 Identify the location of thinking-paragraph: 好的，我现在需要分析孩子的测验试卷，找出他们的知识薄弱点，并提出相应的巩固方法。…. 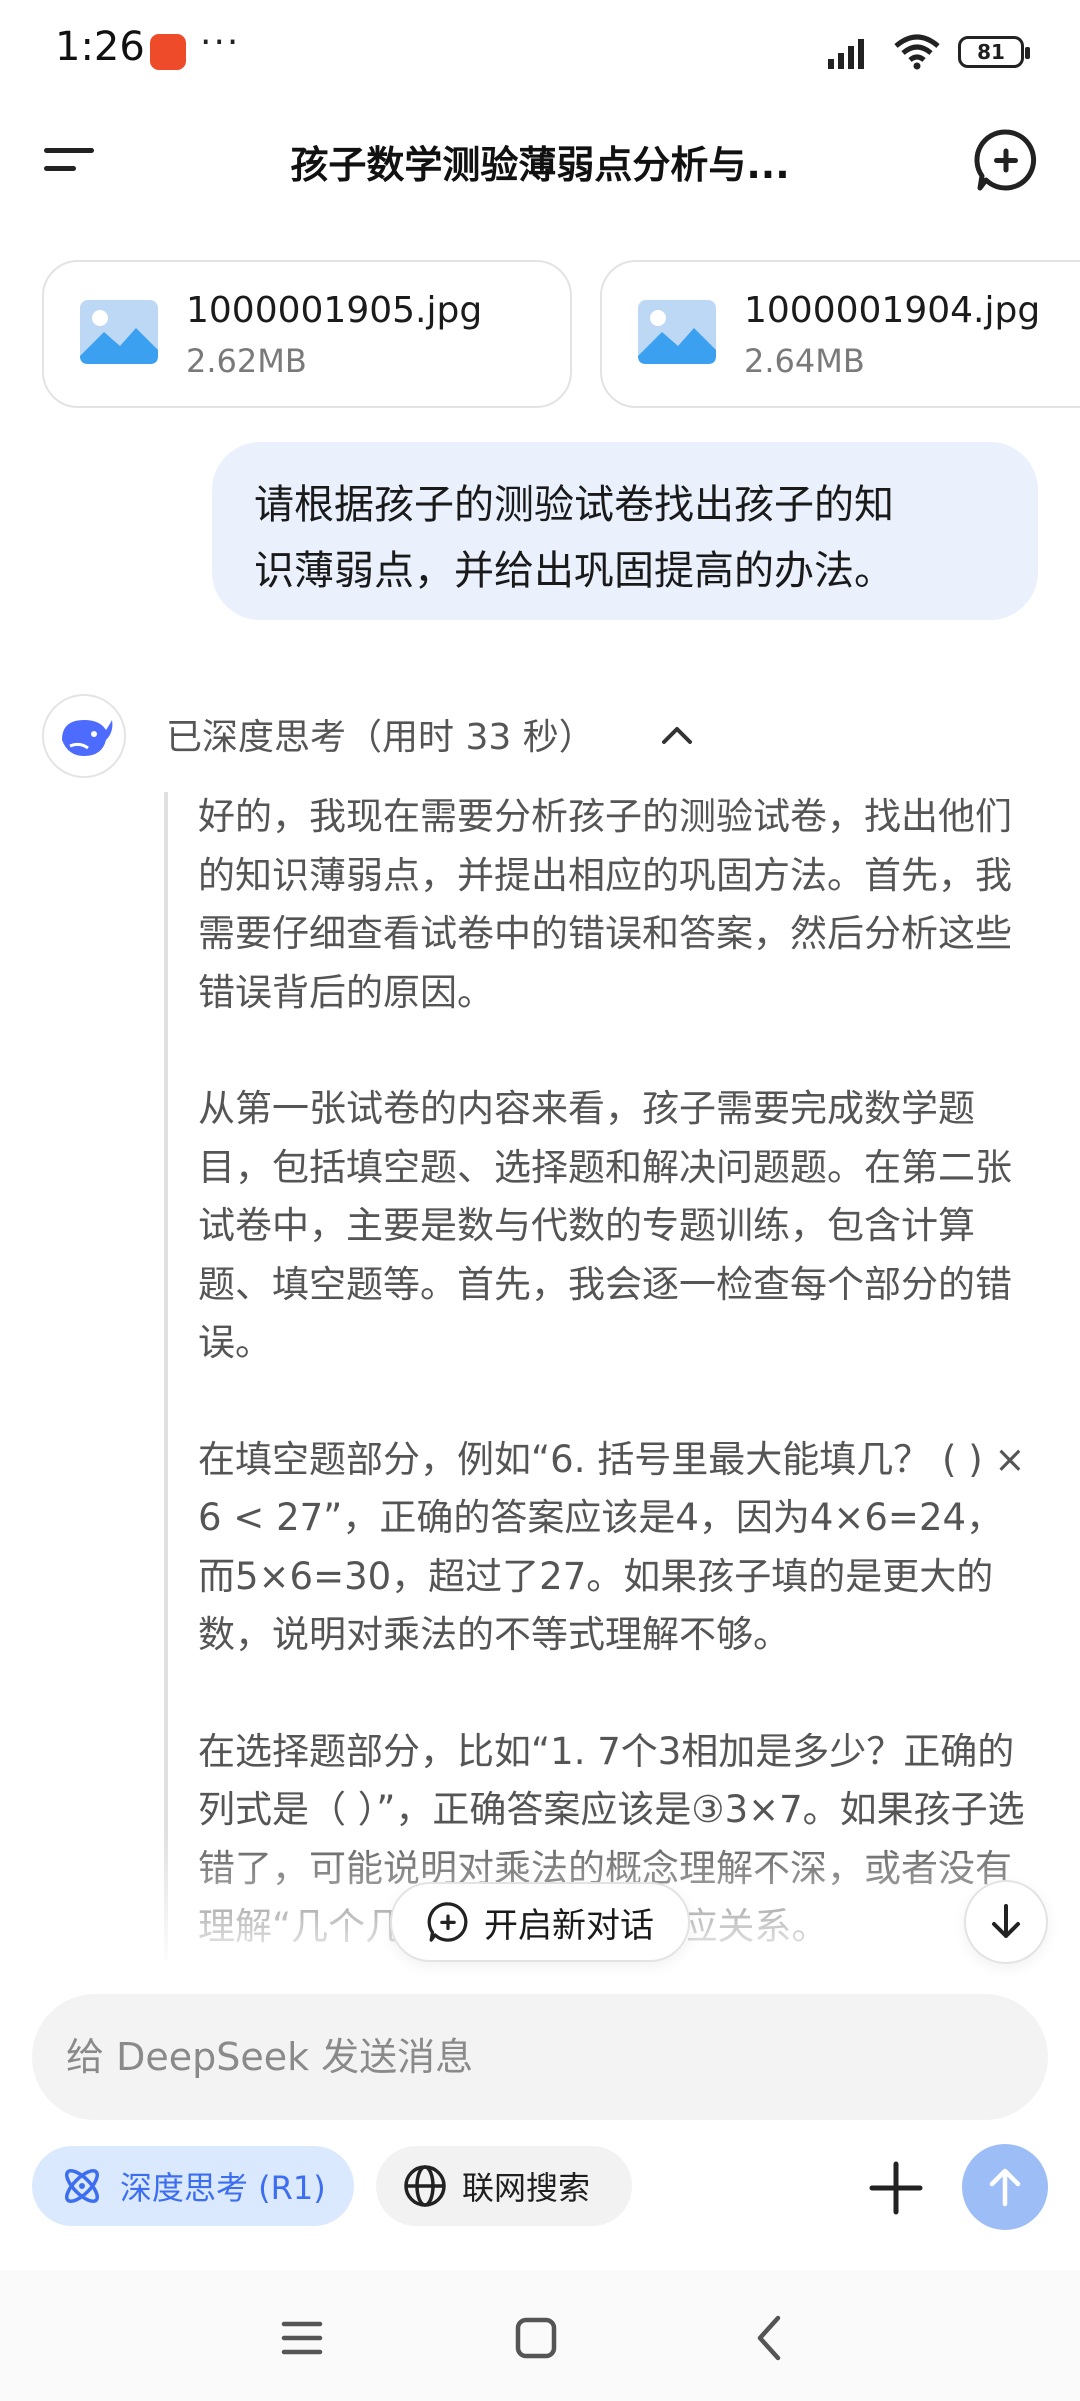
(605, 904).